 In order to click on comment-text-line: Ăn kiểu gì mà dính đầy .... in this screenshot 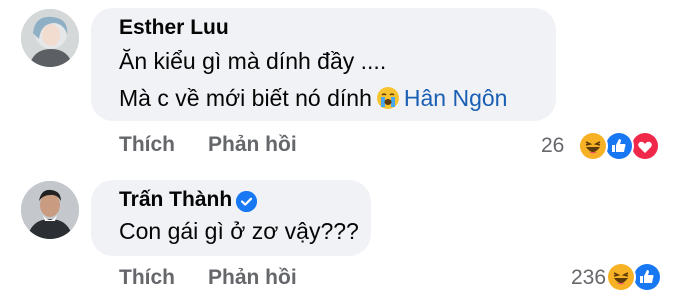, I will do `click(253, 61)`.